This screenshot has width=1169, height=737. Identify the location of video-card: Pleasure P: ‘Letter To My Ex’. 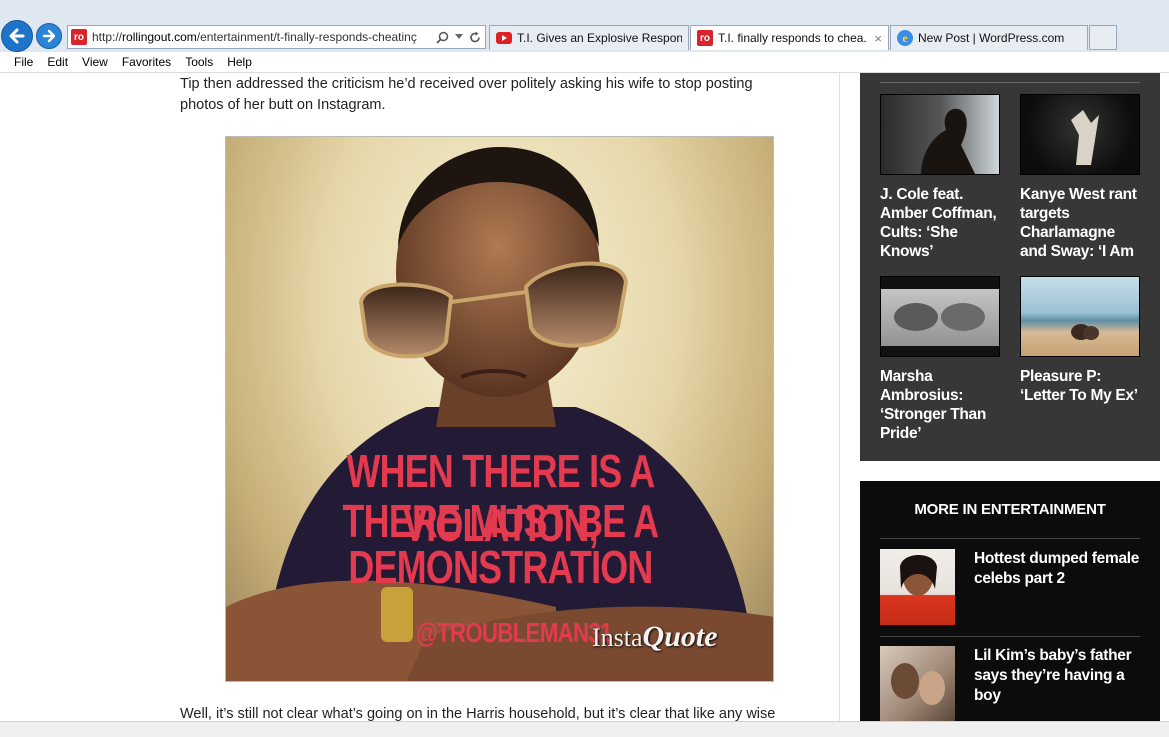
(1080, 340).